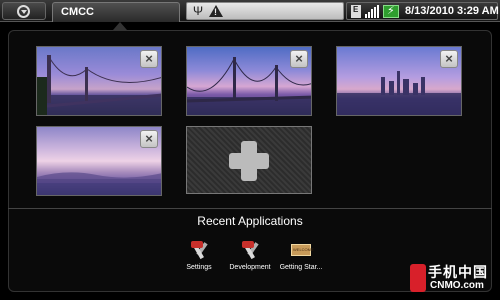 The image size is (500, 300). I want to click on notification-area: Ψ !, so click(265, 11).